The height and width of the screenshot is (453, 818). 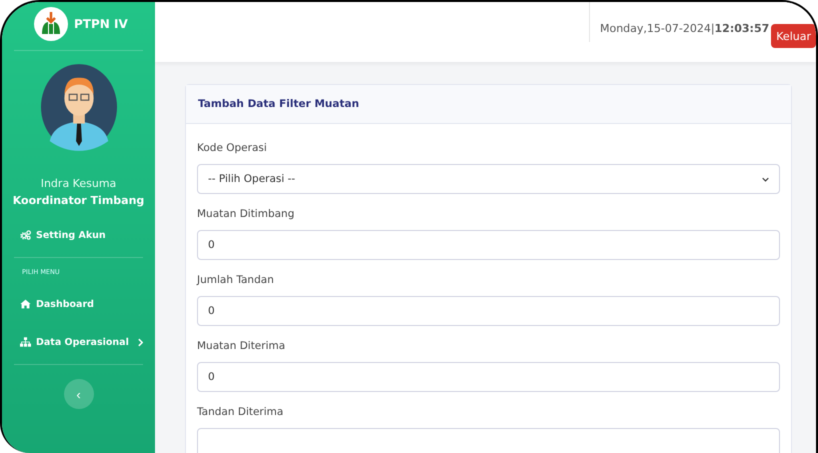 What do you see at coordinates (78, 235) in the screenshot?
I see `sidebar-item: Setting Akun` at bounding box center [78, 235].